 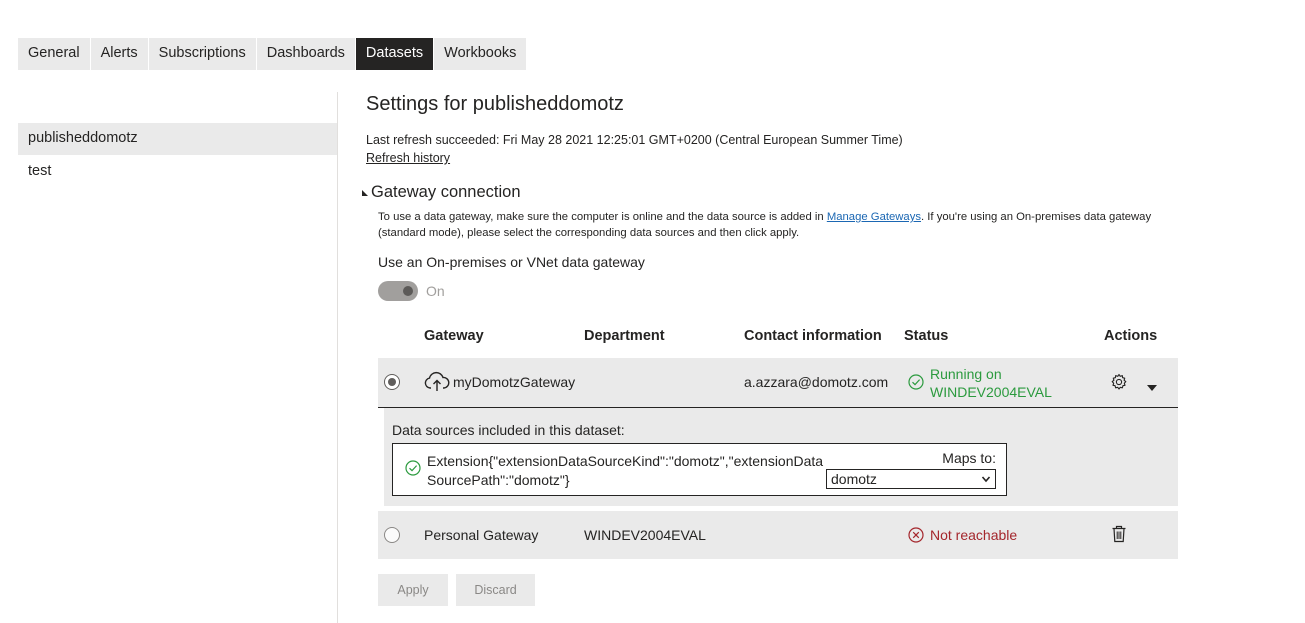 I want to click on dataset-list: publisheddomotz test, so click(x=177, y=155).